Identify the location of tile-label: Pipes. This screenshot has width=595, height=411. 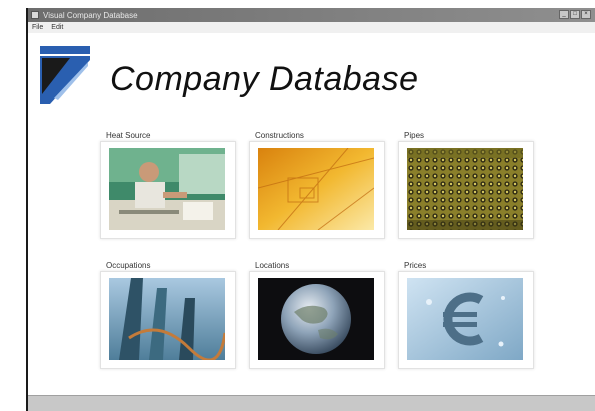
(414, 135).